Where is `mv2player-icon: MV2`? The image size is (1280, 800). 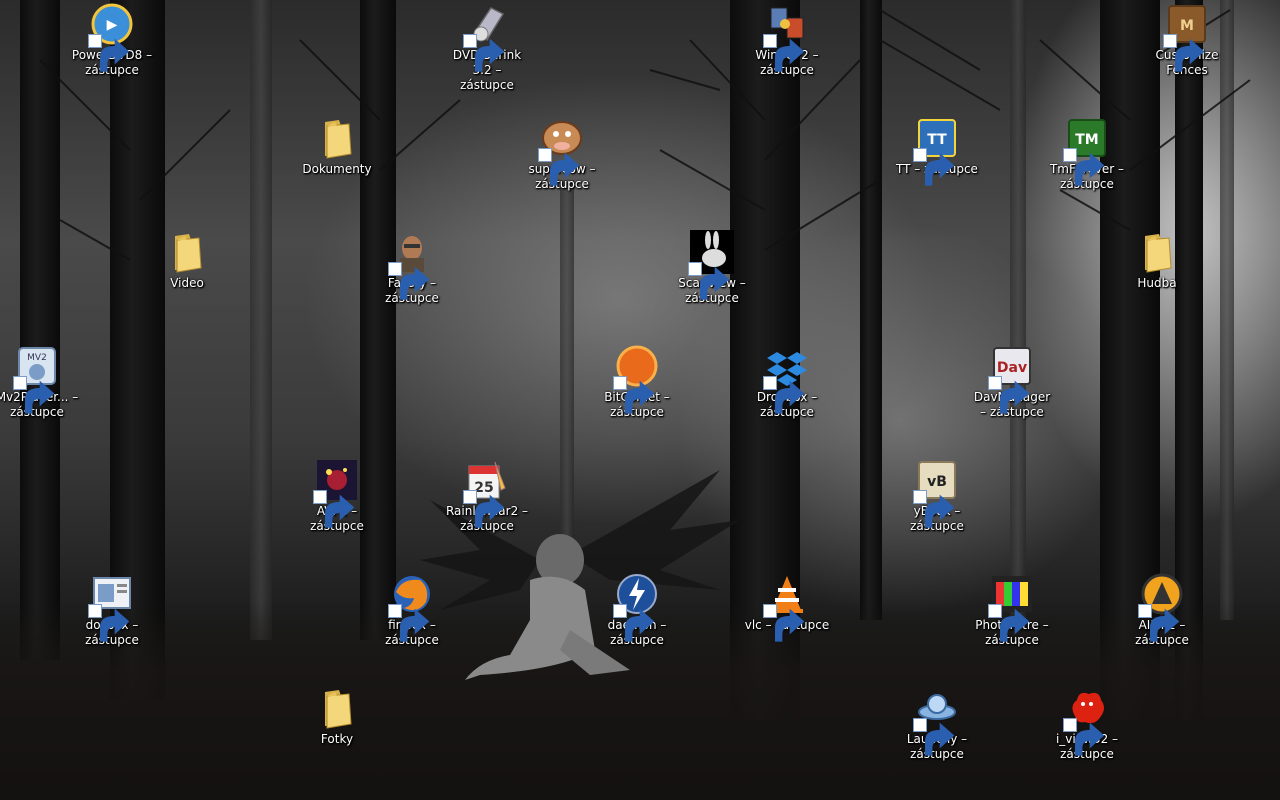 mv2player-icon: MV2 is located at coordinates (36, 379).